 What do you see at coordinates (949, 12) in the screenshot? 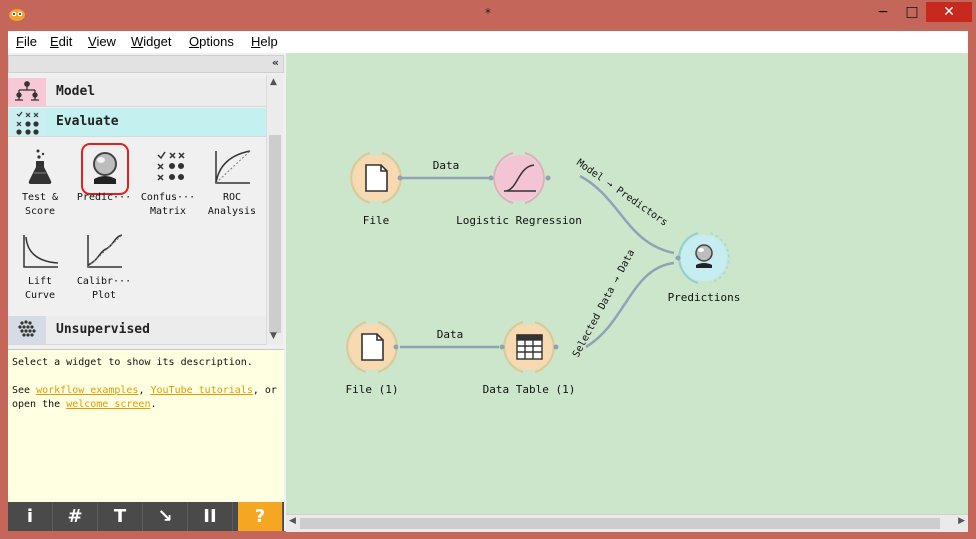
I see `close-button: ✕` at bounding box center [949, 12].